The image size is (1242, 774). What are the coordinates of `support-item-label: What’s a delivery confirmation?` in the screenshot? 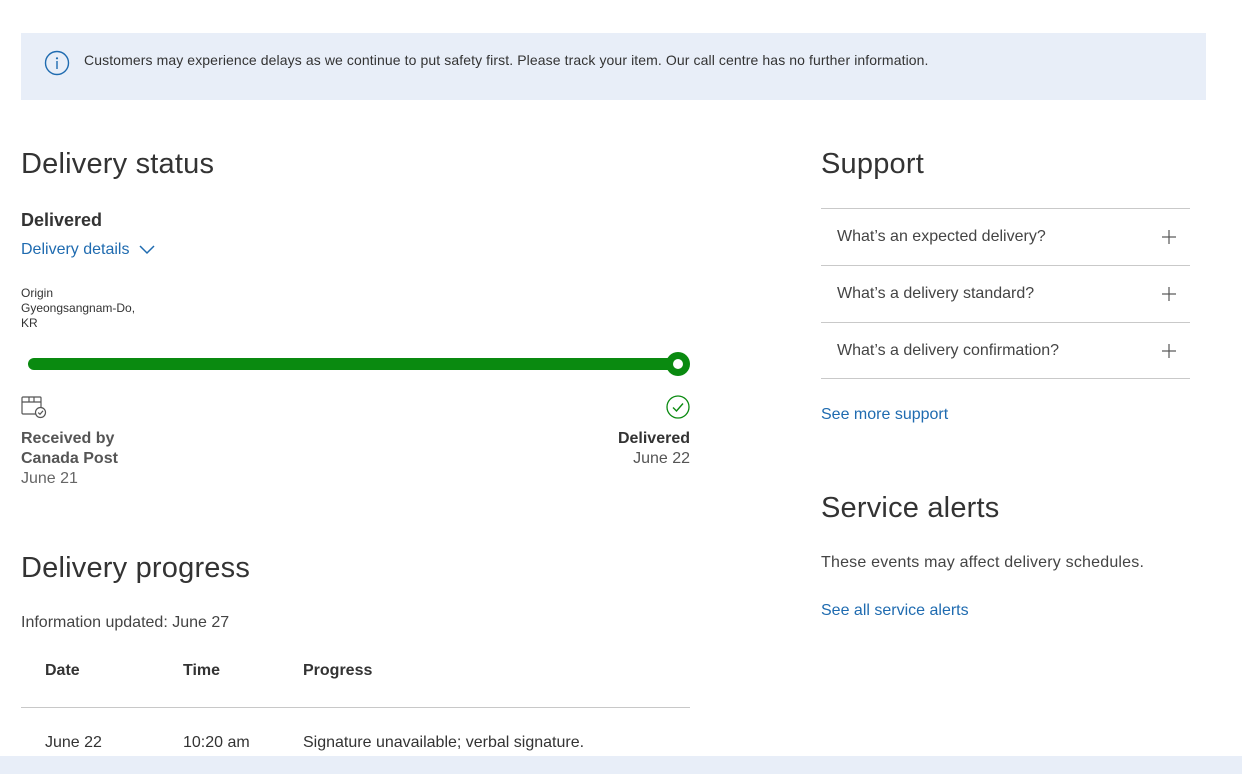 It's located at (948, 350).